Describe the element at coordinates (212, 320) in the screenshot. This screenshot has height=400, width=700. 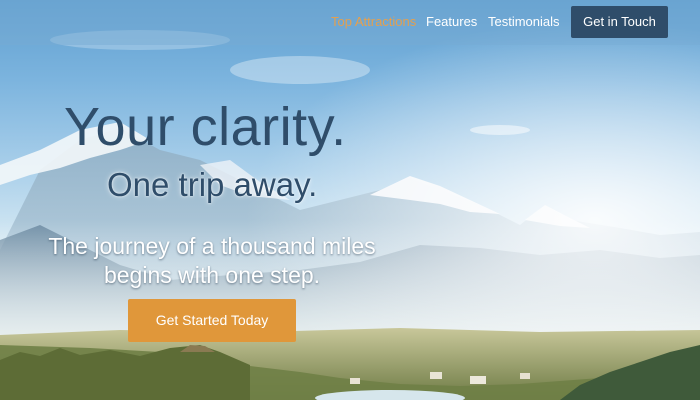
I see `get-started-today-button: Get Started Today` at that location.